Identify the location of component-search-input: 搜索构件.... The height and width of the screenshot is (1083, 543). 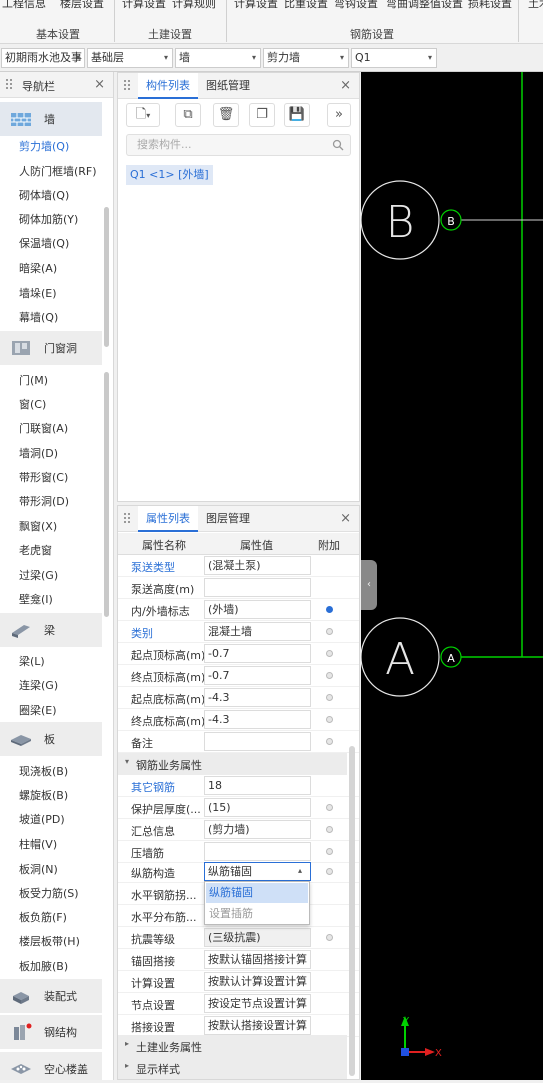
(238, 145).